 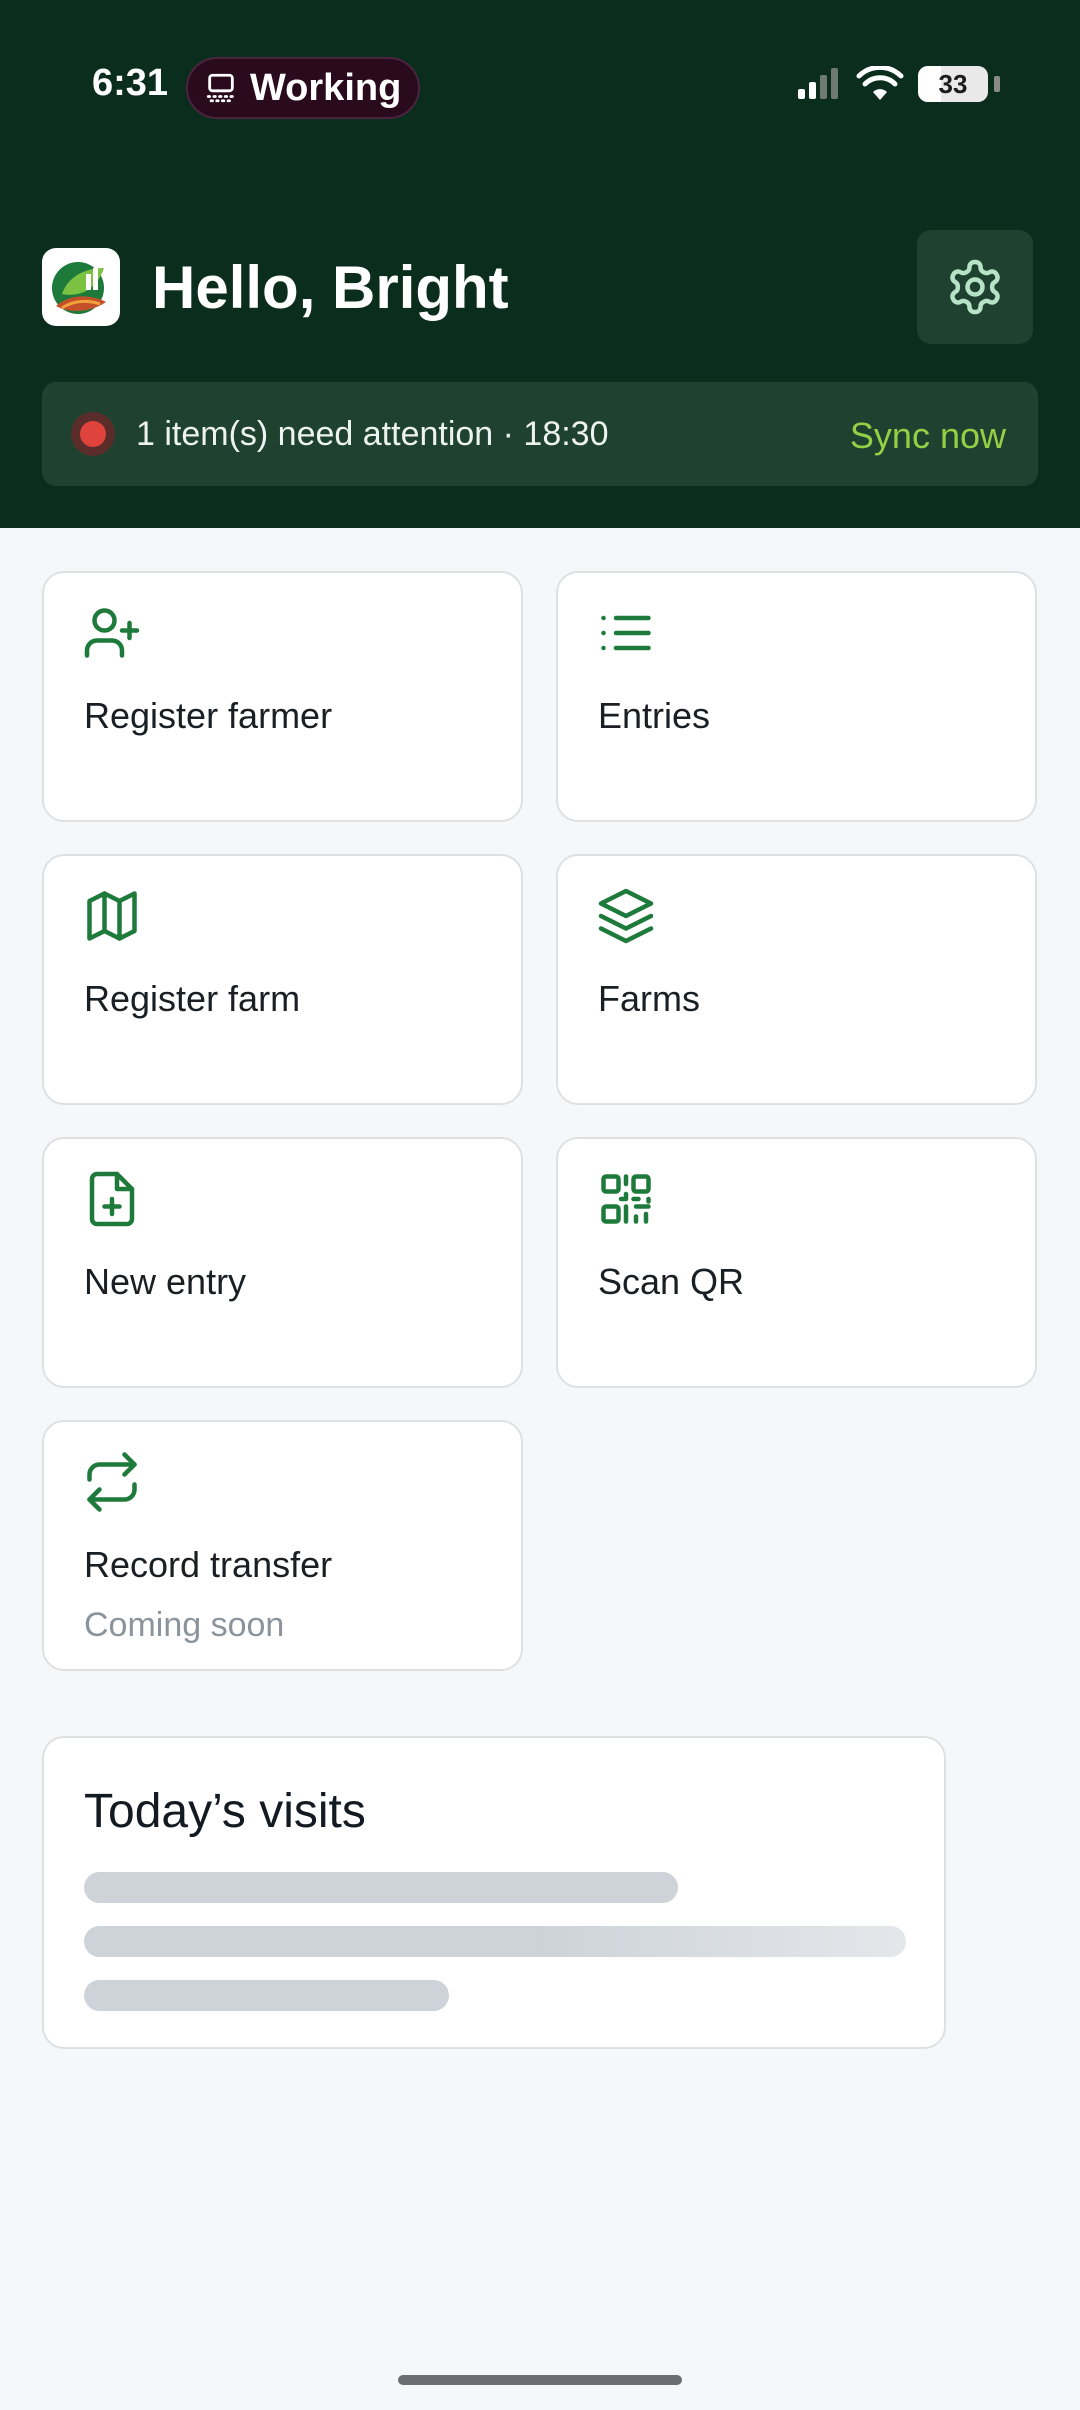 I want to click on card-label: Farms, so click(x=649, y=998).